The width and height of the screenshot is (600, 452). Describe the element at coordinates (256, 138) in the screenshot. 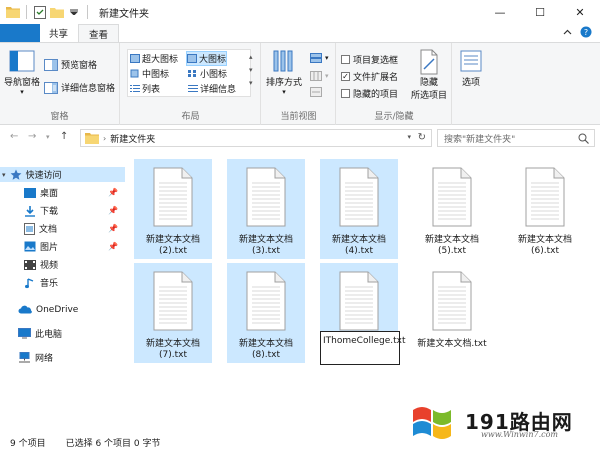

I see `address-bar: › 新建文件夹 ▾ ↻` at that location.